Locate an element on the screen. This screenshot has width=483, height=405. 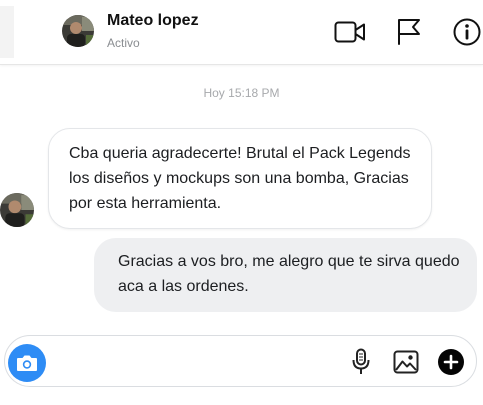
flag-icon is located at coordinates (409, 32).